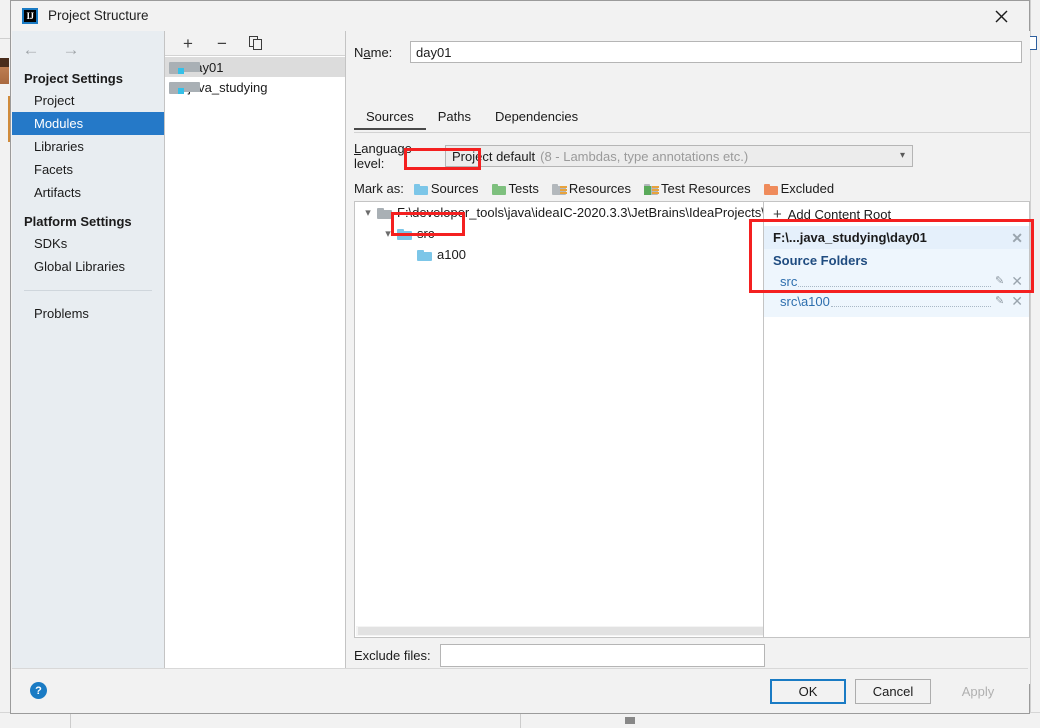 The width and height of the screenshot is (1040, 728). I want to click on sidebar-group-platform-settings: Platform Settings, so click(78, 221).